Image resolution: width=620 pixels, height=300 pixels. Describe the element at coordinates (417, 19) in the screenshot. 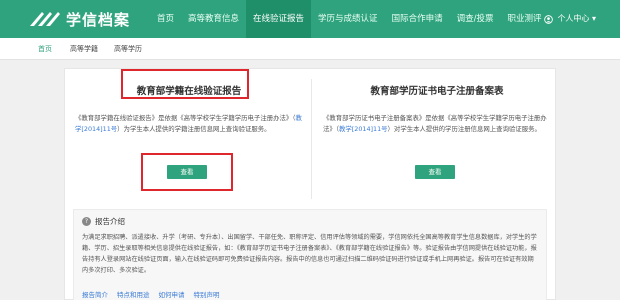

I see `nav-item-international-cooperation: 国际合作申请` at that location.